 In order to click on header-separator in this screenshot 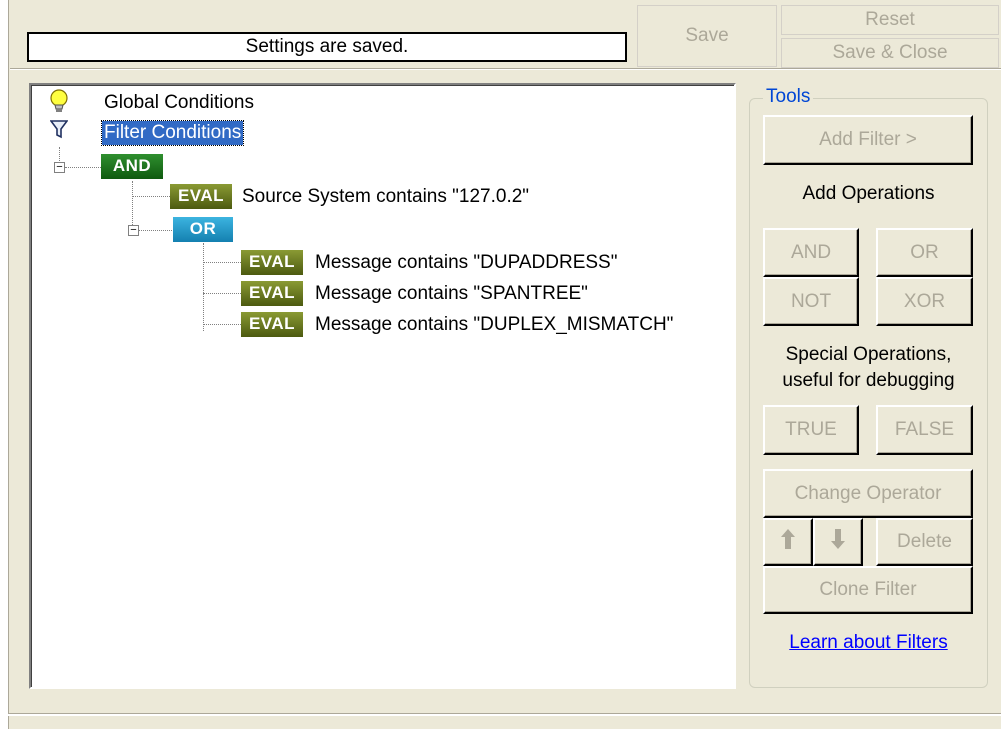, I will do `click(505, 68)`.